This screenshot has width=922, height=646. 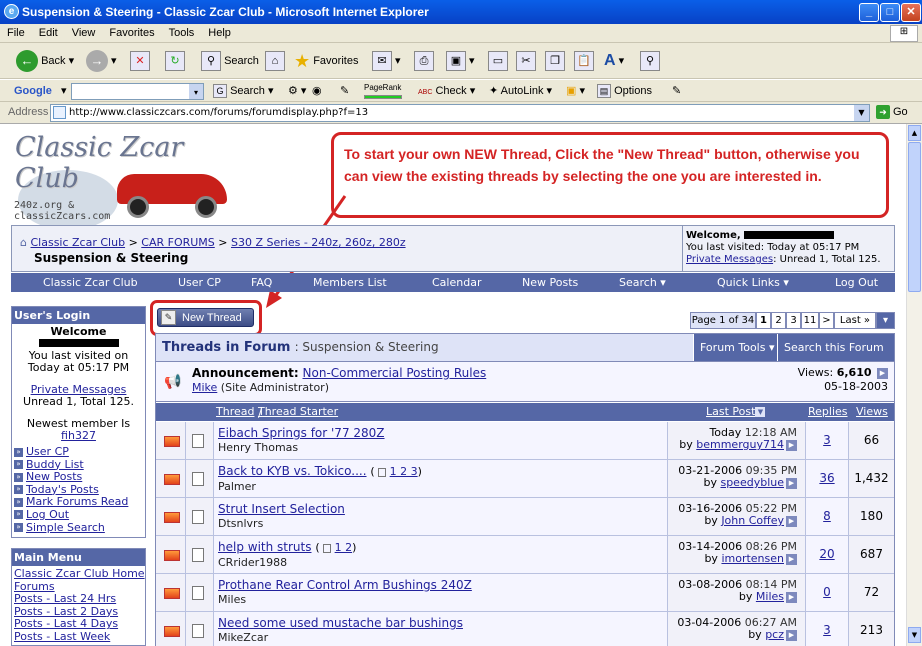 I want to click on back-button: ← Back ▾, so click(x=45, y=61).